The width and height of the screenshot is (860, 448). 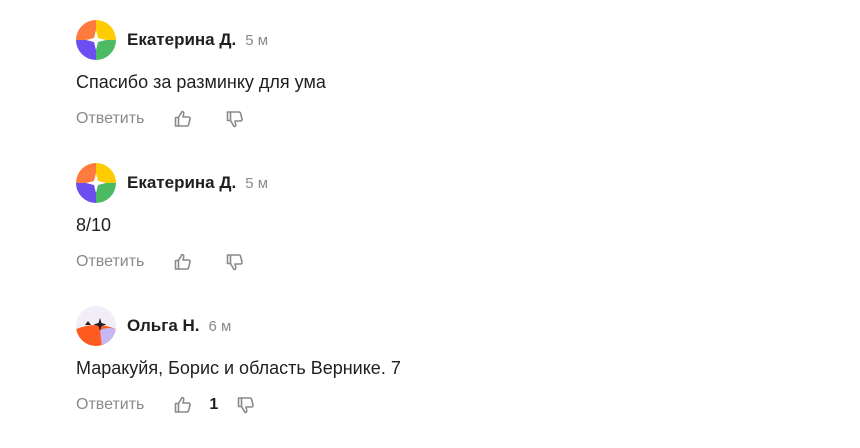 What do you see at coordinates (163, 326) in the screenshot?
I see `comment-author: Ольга Н.` at bounding box center [163, 326].